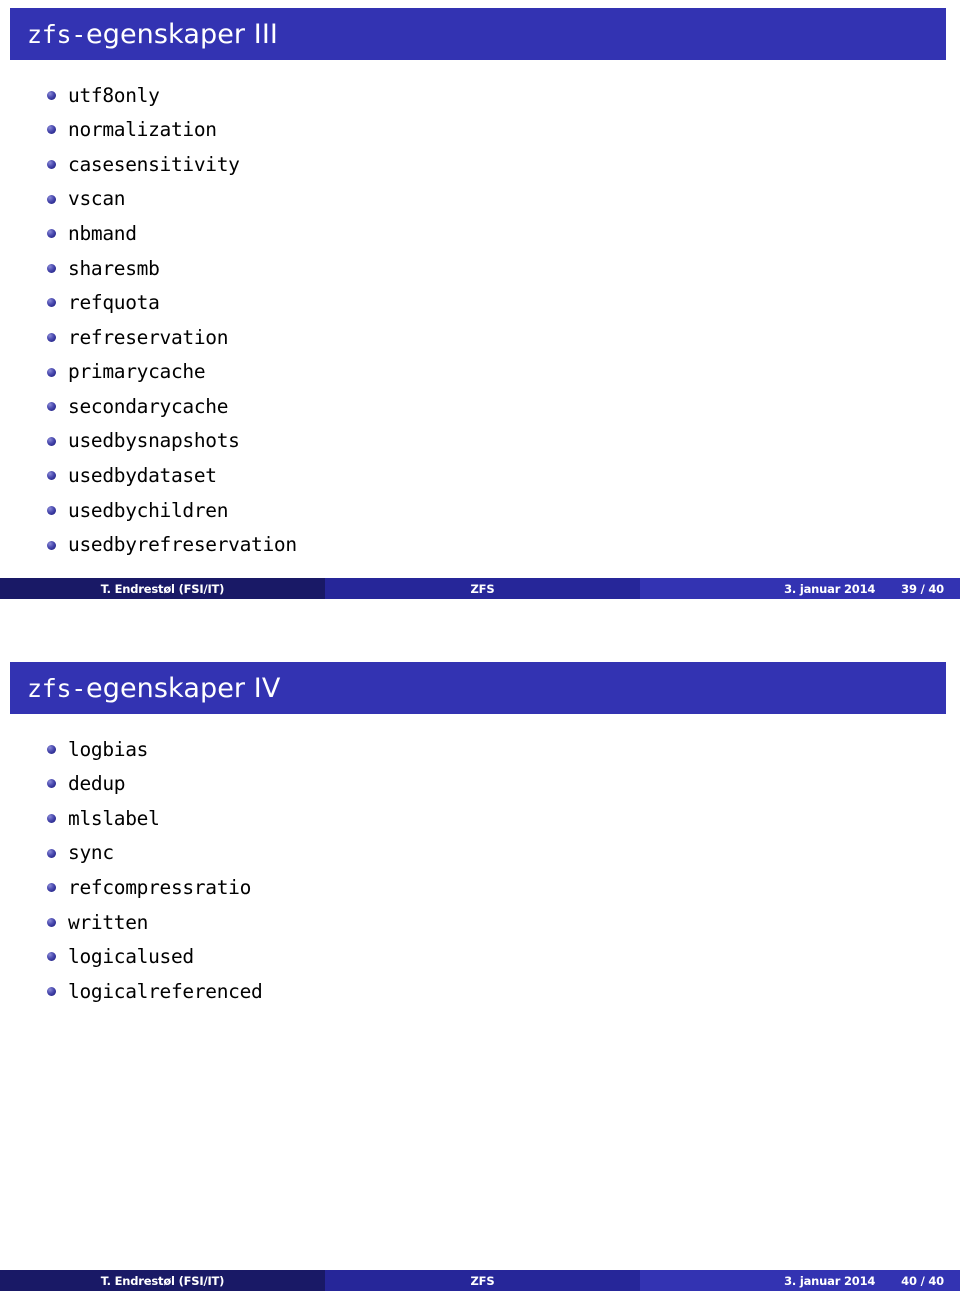 This screenshot has height=1308, width=960. What do you see at coordinates (182, 34) in the screenshot?
I see `slide-1-title-suffix: egenskaper III` at bounding box center [182, 34].